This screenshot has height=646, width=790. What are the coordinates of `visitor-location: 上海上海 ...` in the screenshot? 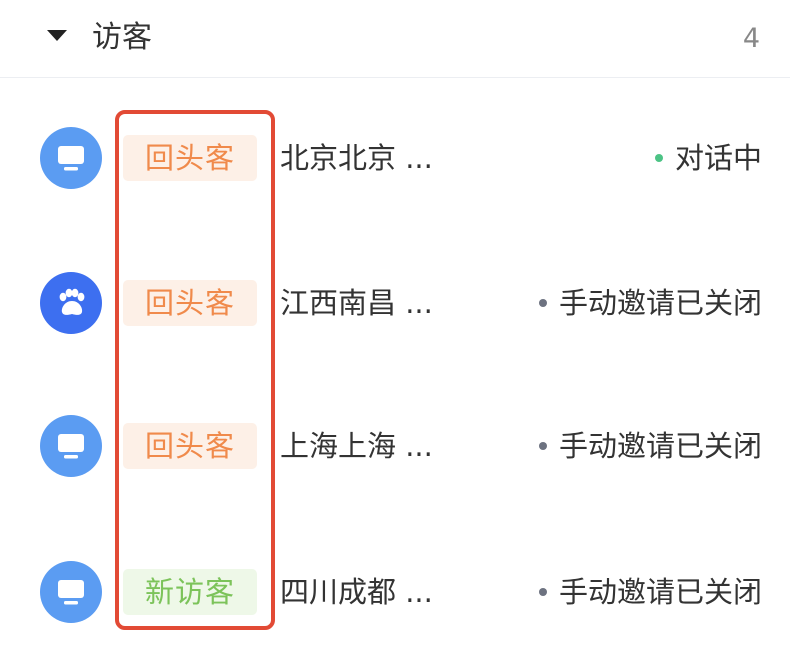 It's located at (356, 446).